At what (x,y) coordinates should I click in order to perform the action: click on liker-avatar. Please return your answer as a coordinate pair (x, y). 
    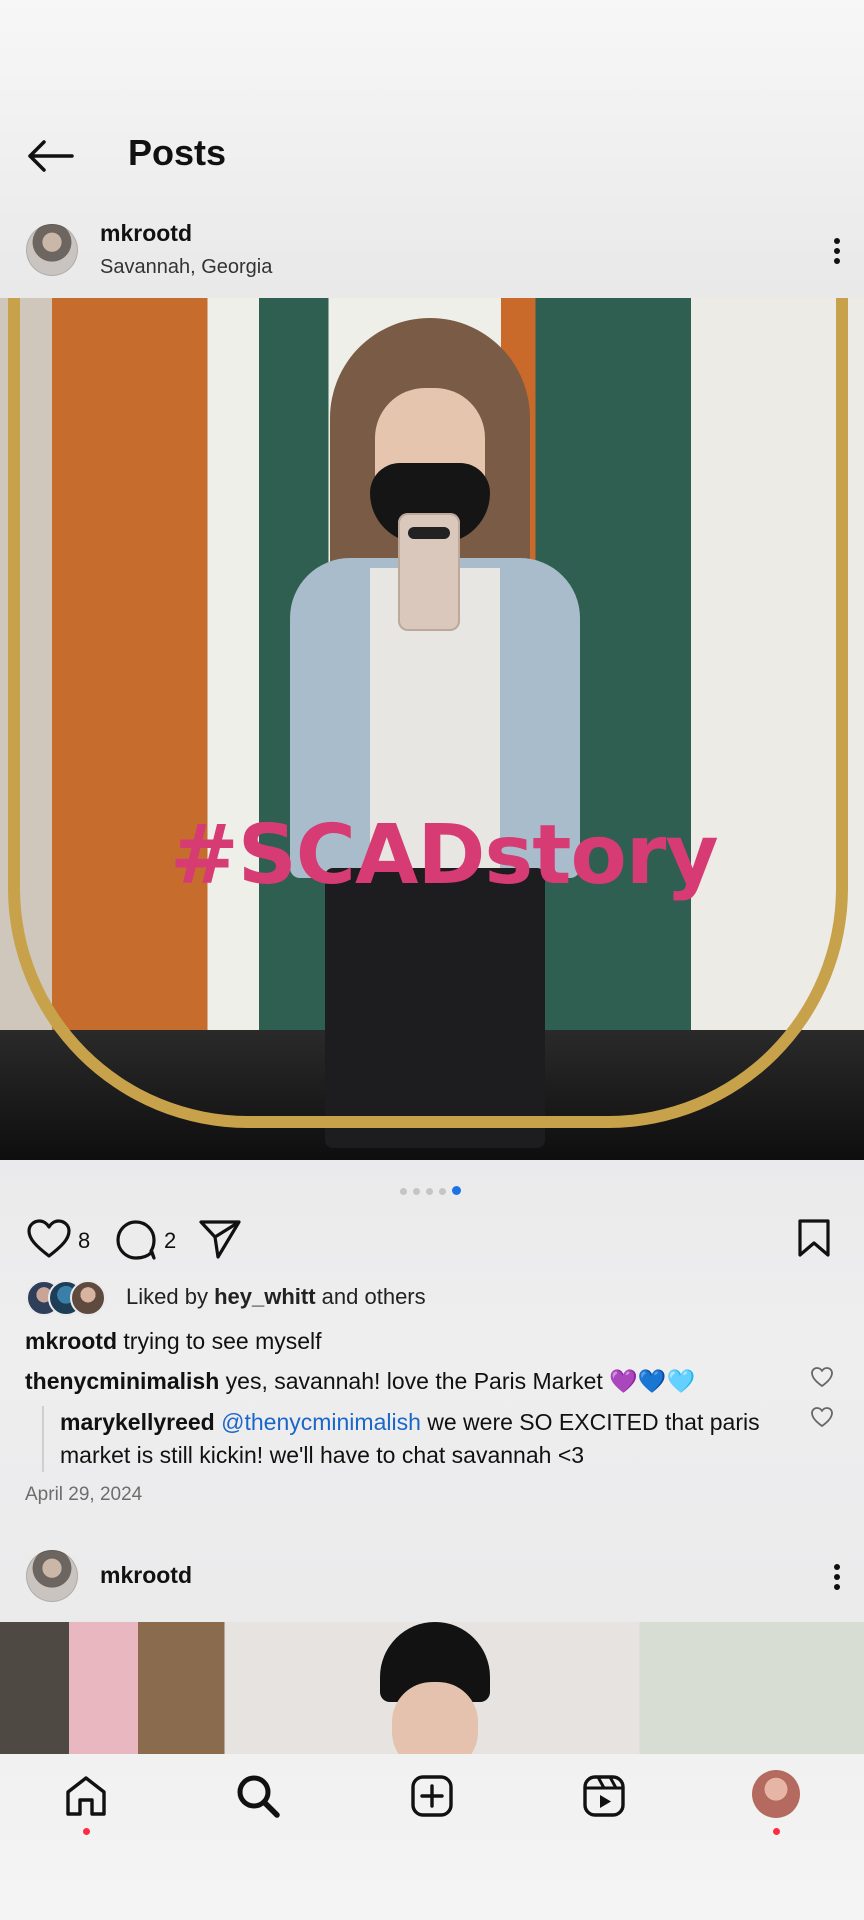
    Looking at the image, I should click on (88, 1298).